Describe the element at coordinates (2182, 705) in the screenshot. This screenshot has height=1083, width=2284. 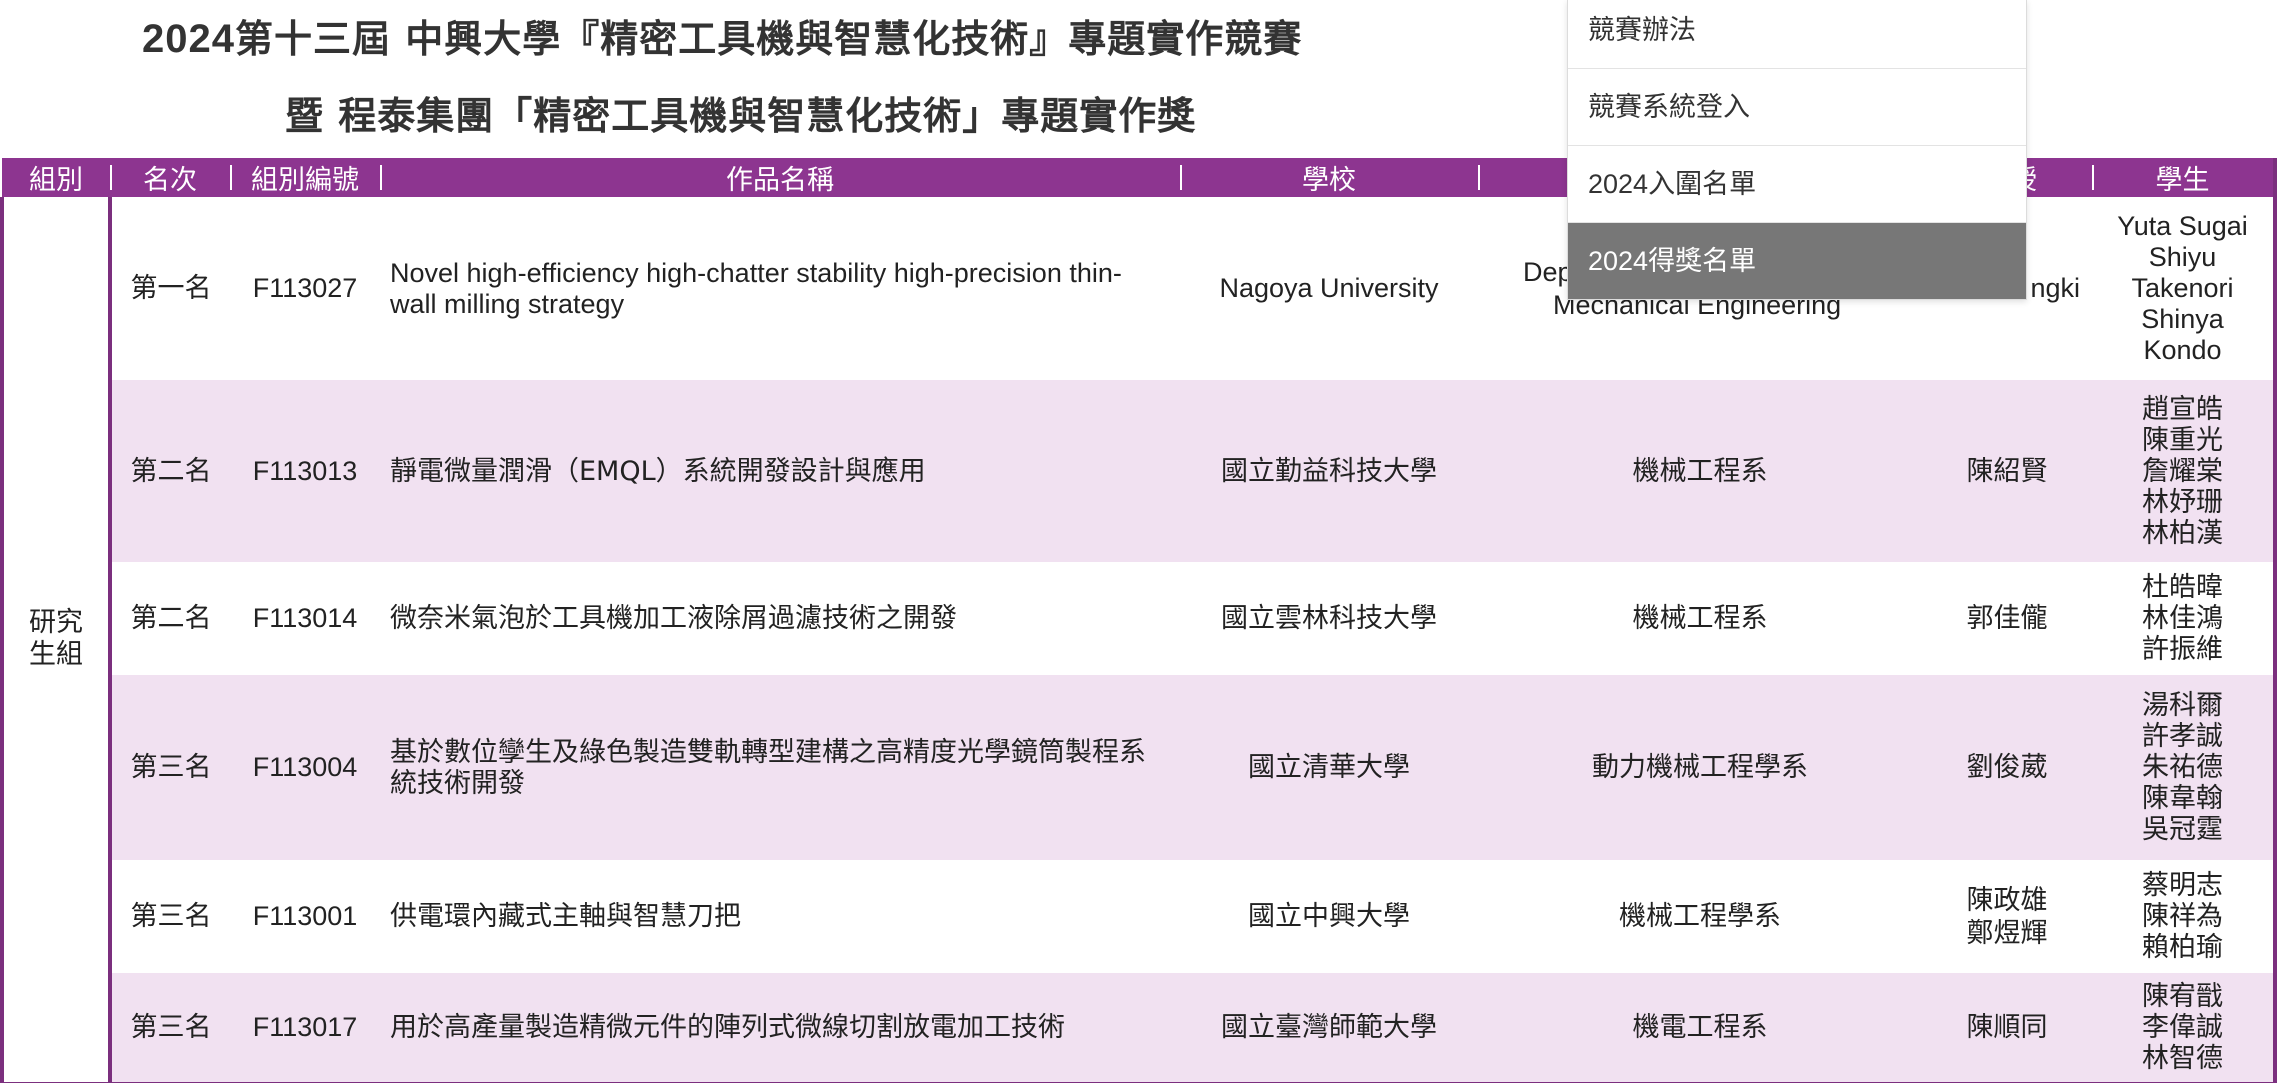
I see `student-name: 湯科爾` at that location.